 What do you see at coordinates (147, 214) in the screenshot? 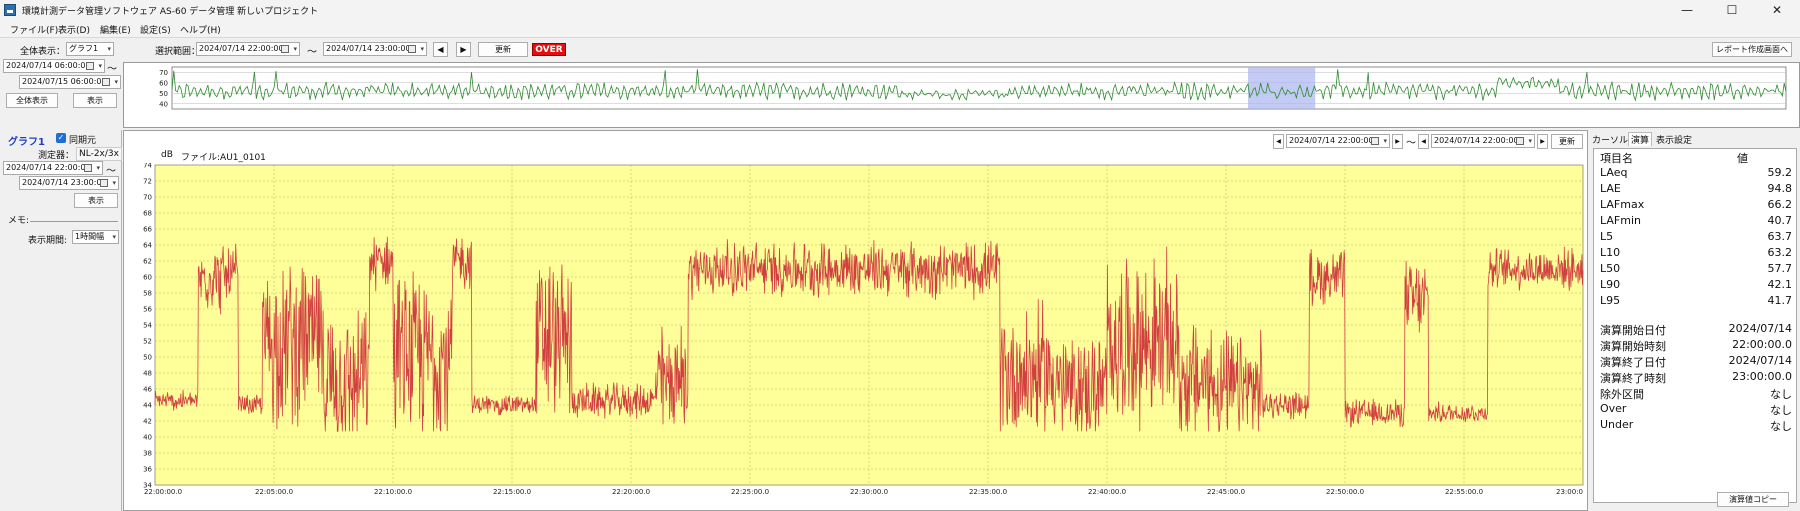
I see `y-tick-label: 68` at bounding box center [147, 214].